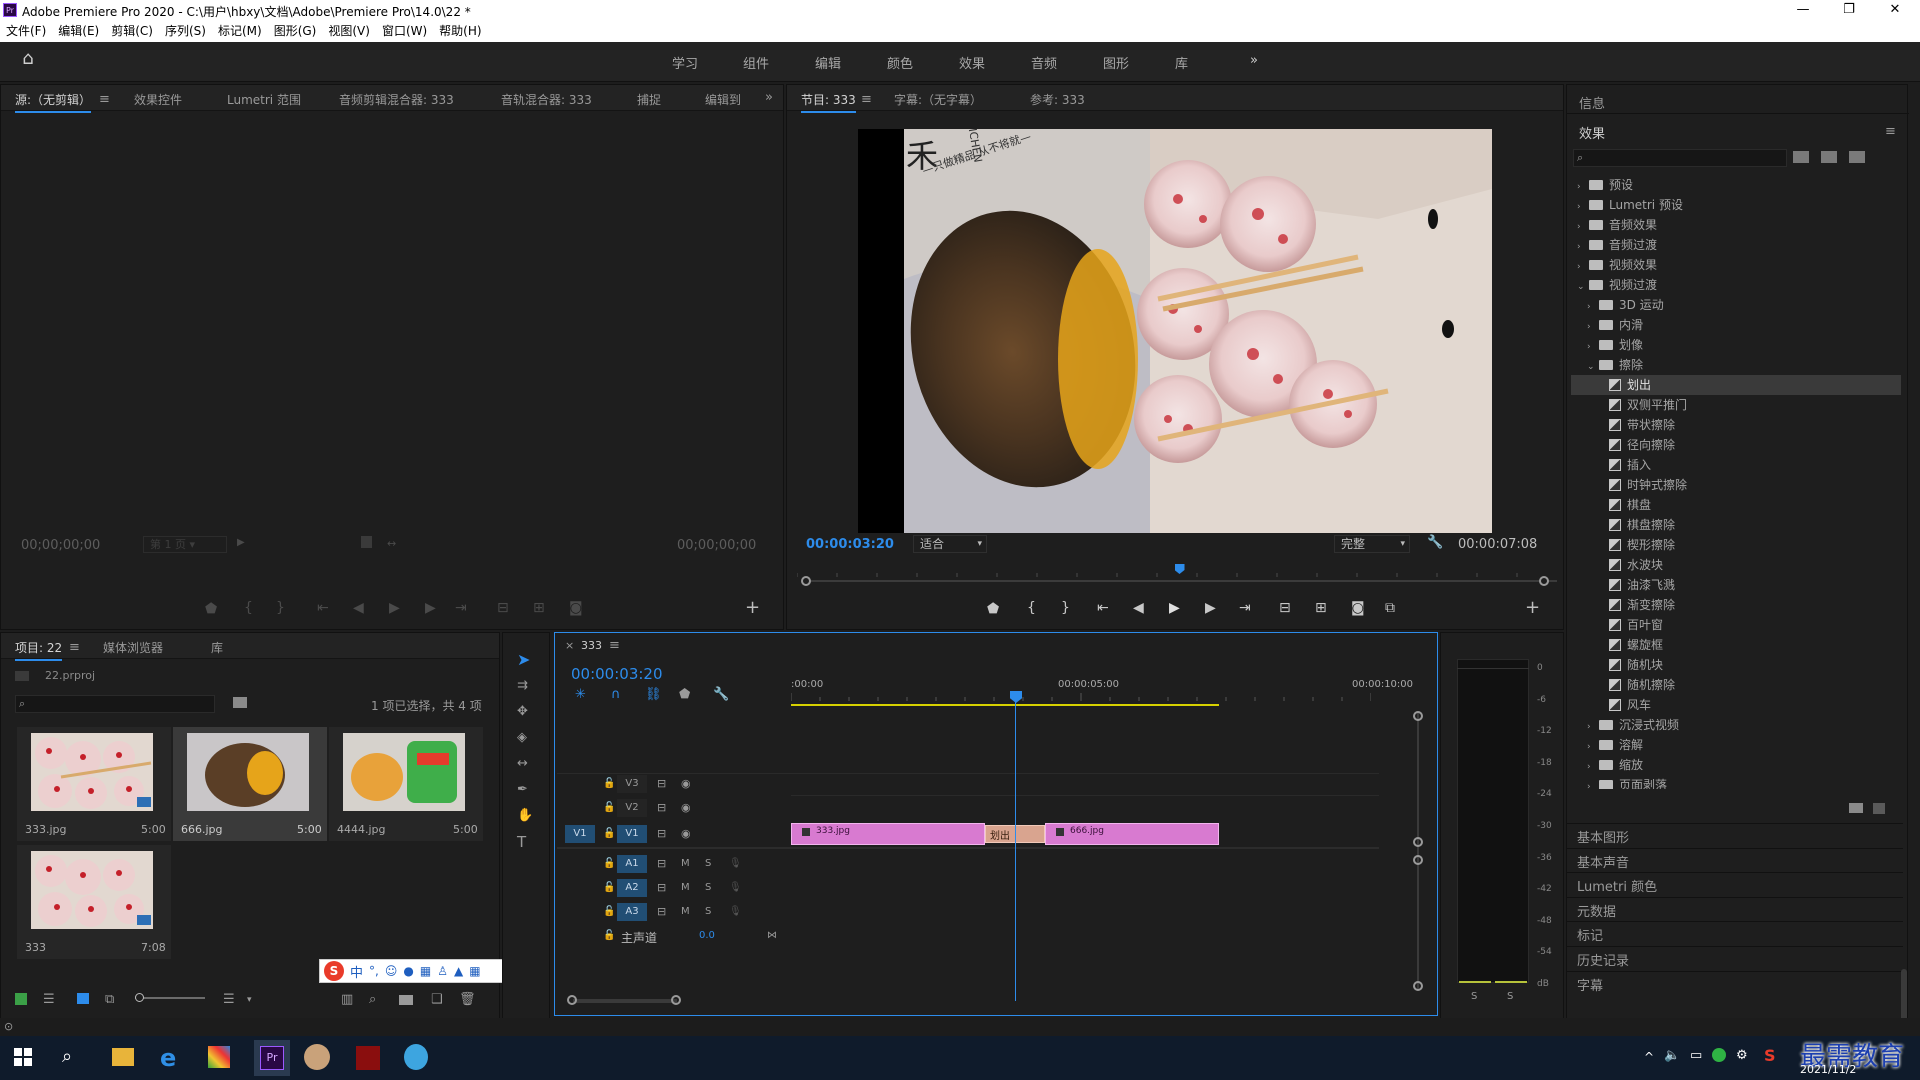 The image size is (1920, 1080). Describe the element at coordinates (1005, 705) in the screenshot. I see `work-area-bar` at that location.